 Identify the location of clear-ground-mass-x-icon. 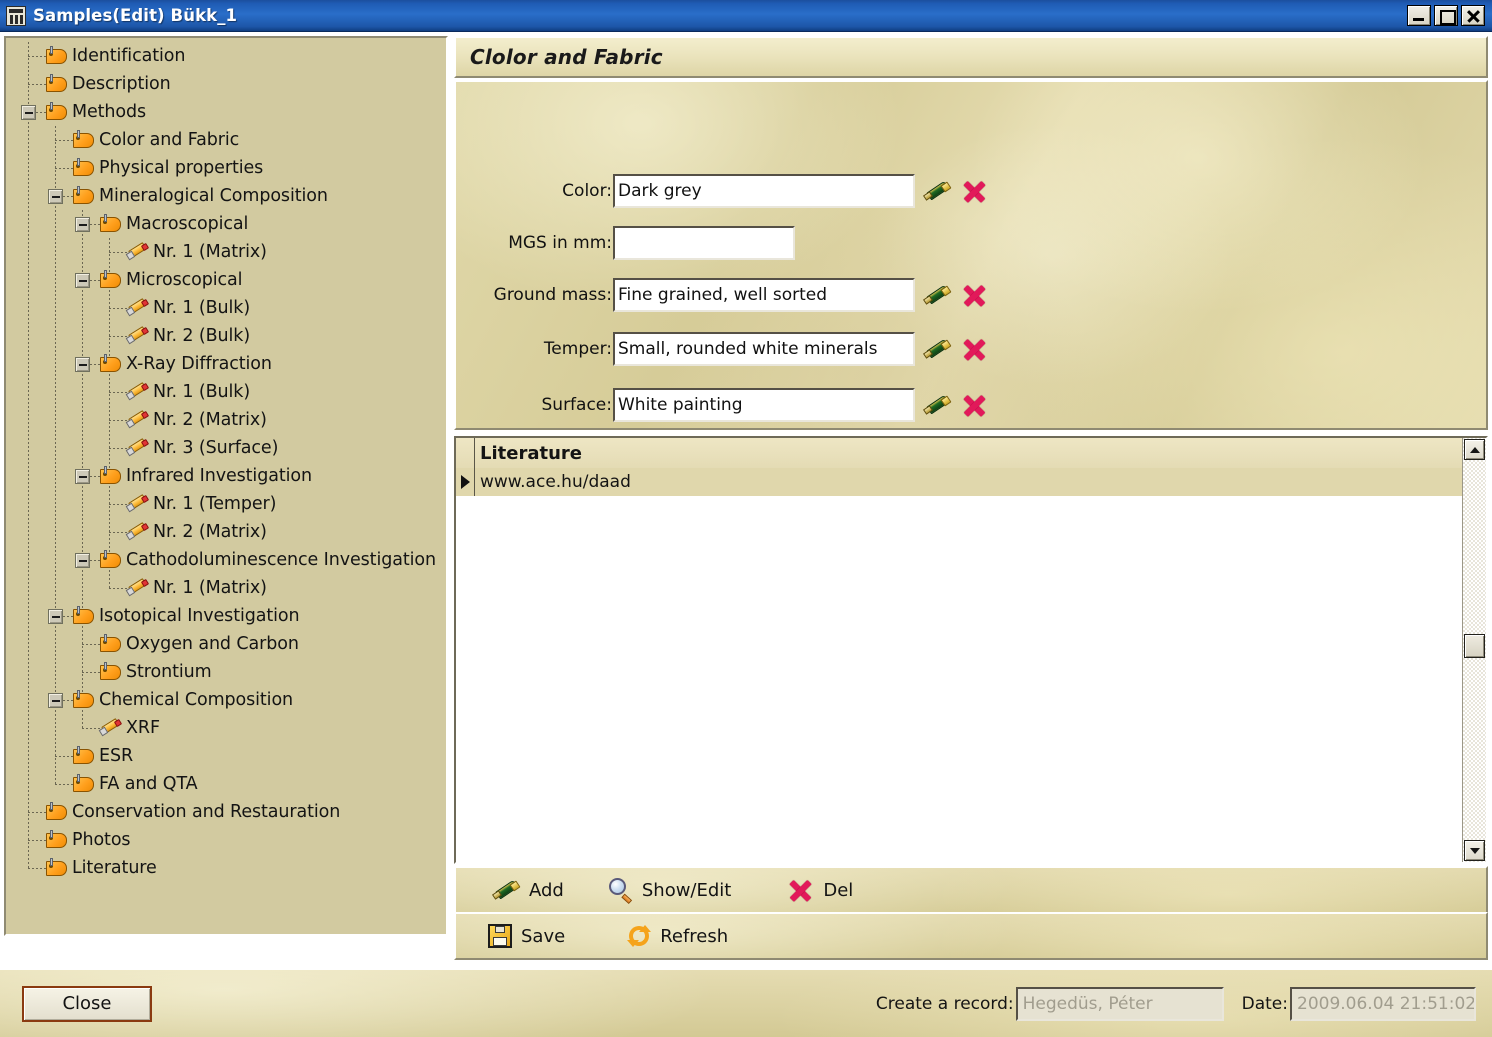
(974, 295).